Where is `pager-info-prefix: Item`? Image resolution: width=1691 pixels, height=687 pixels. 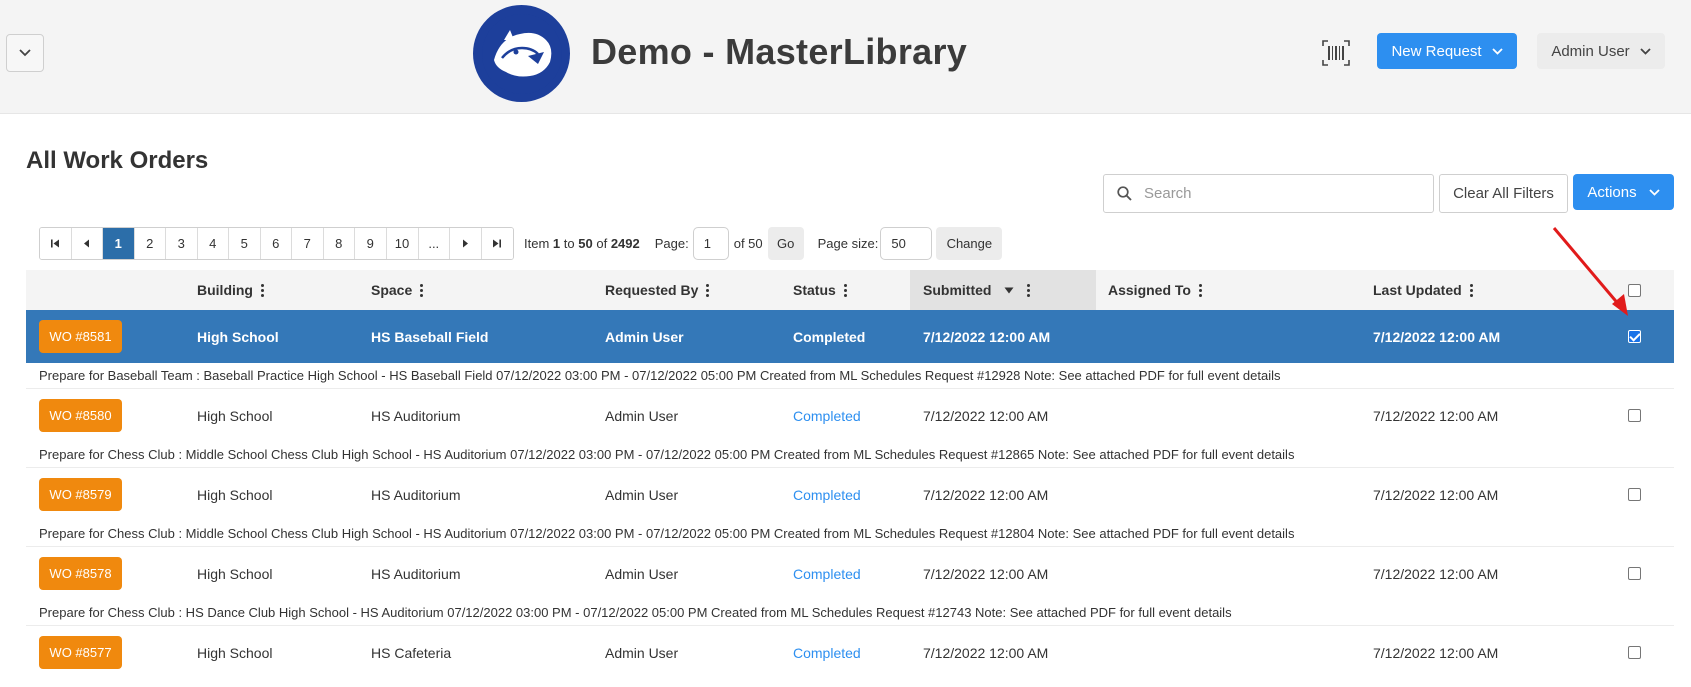 pager-info-prefix: Item is located at coordinates (537, 243).